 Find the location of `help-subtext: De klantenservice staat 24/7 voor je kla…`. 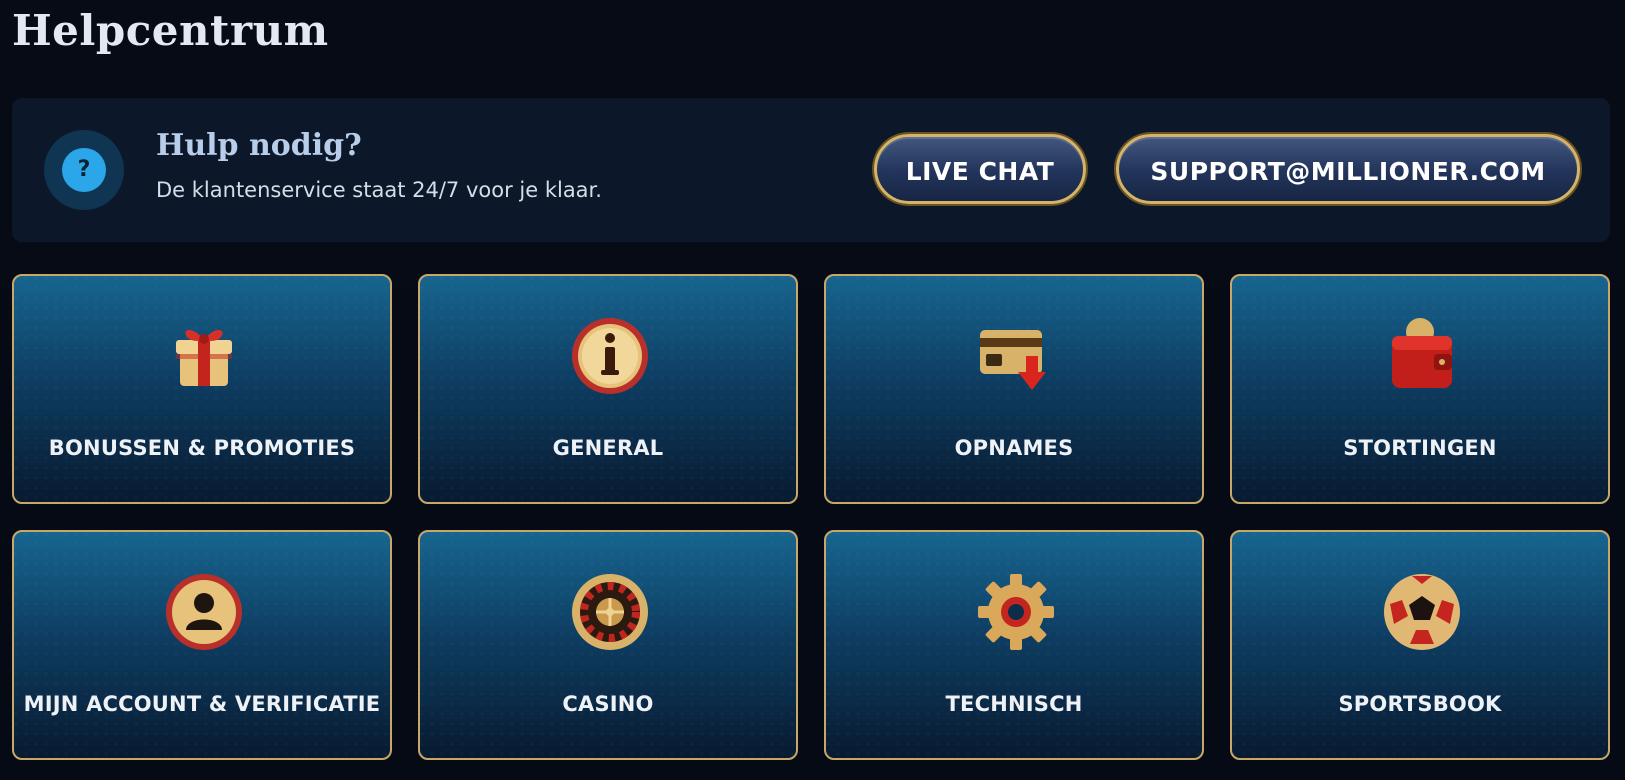

help-subtext: De klantenservice staat 24/7 voor je kla… is located at coordinates (379, 190).